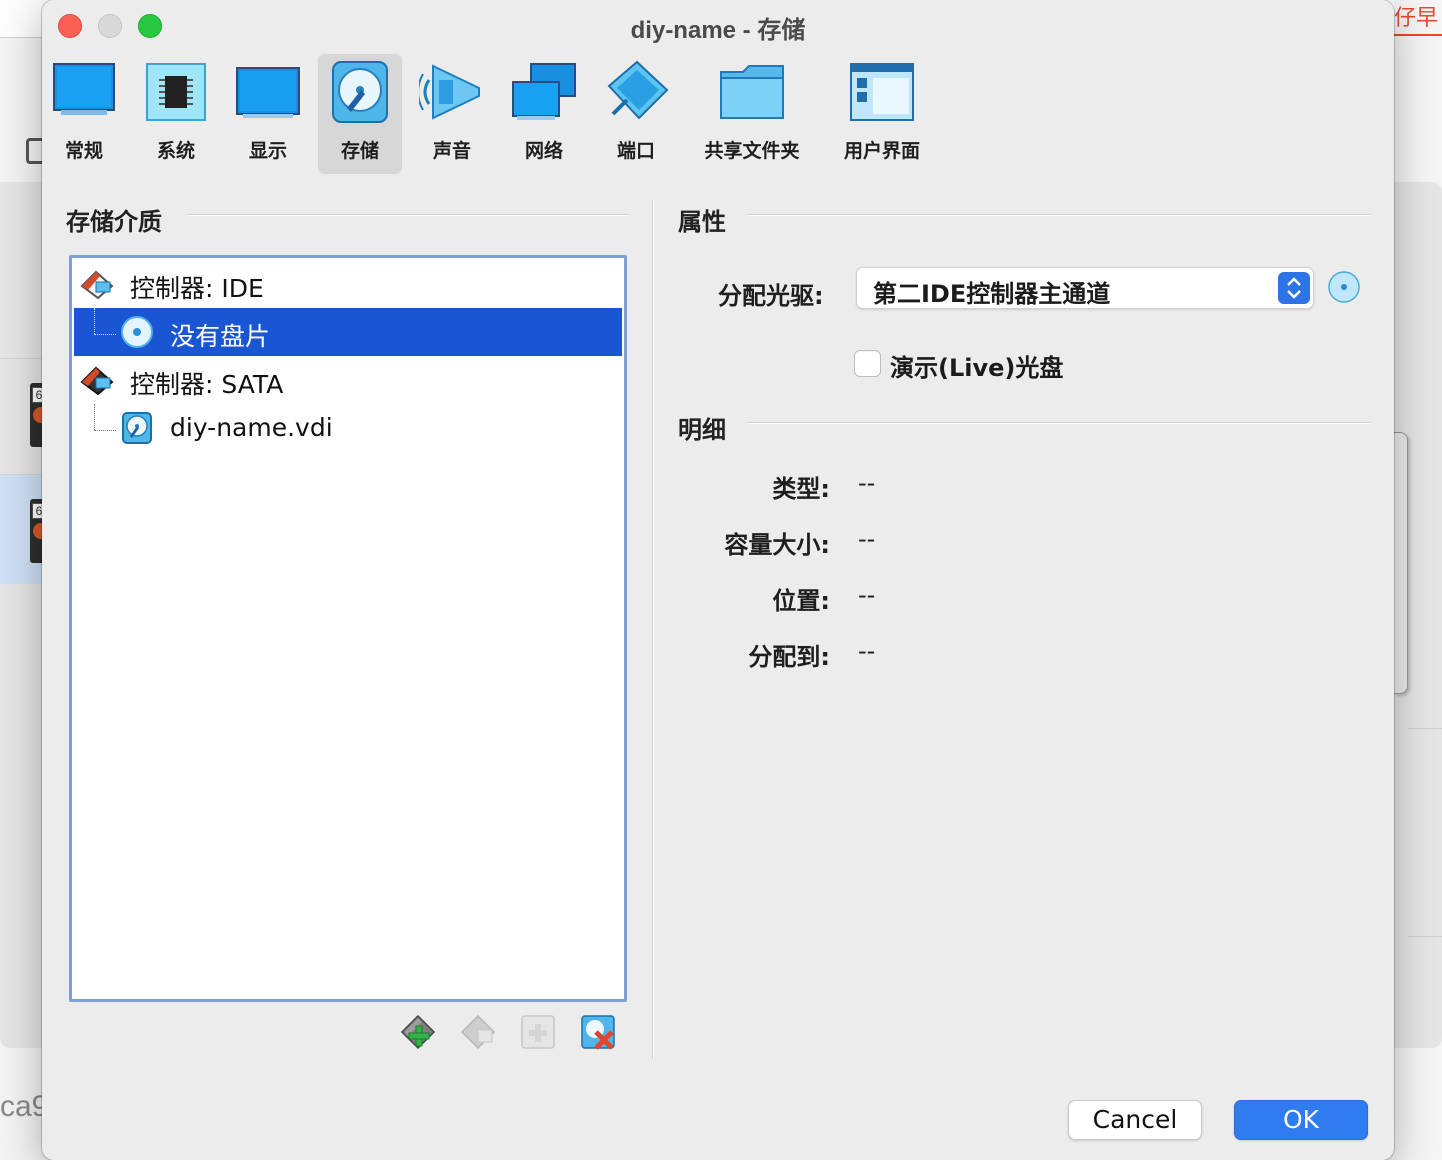  Describe the element at coordinates (97, 381) in the screenshot. I see `sata-controller-icon` at that location.